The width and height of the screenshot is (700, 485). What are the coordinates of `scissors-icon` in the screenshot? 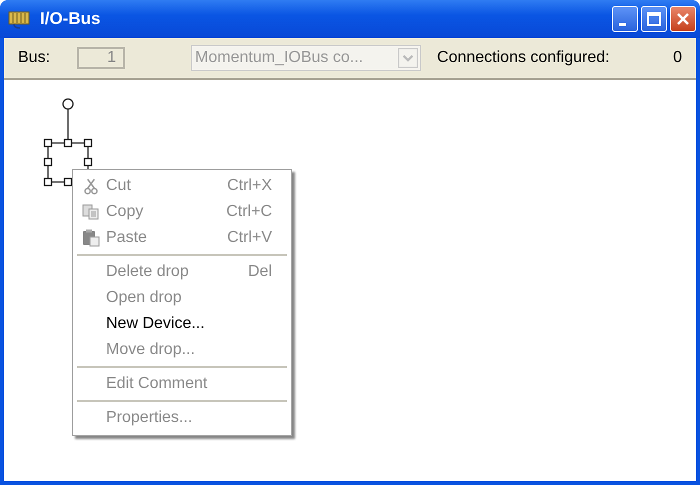 It's located at (91, 186).